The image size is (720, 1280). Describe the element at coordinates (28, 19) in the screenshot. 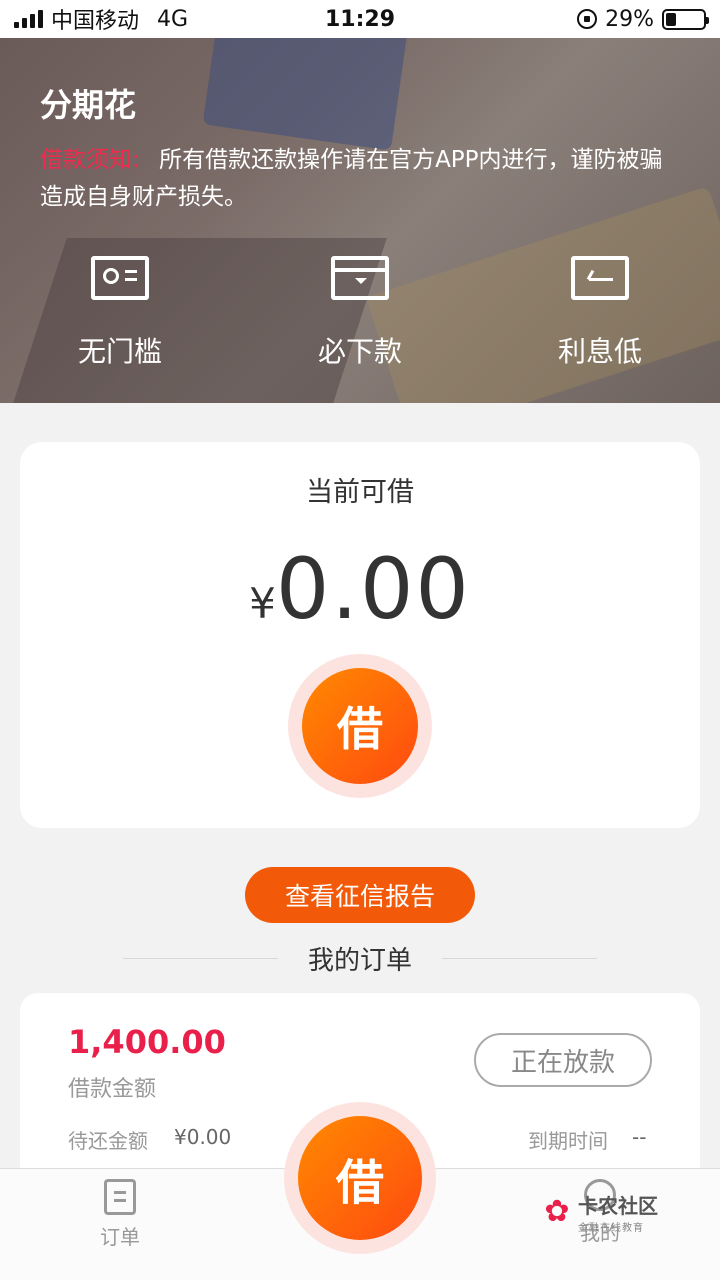

I see `signal-icon` at that location.